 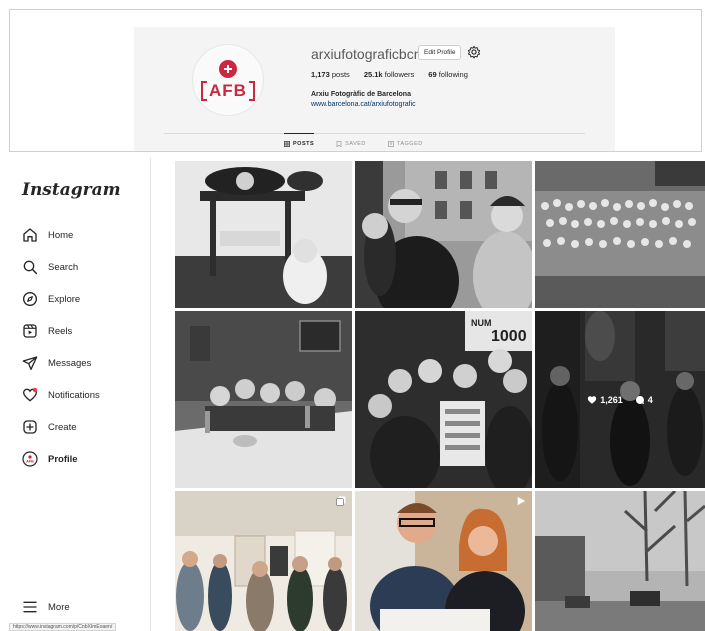 What do you see at coordinates (440, 52) in the screenshot?
I see `edit-profile-button: Edit Profile` at bounding box center [440, 52].